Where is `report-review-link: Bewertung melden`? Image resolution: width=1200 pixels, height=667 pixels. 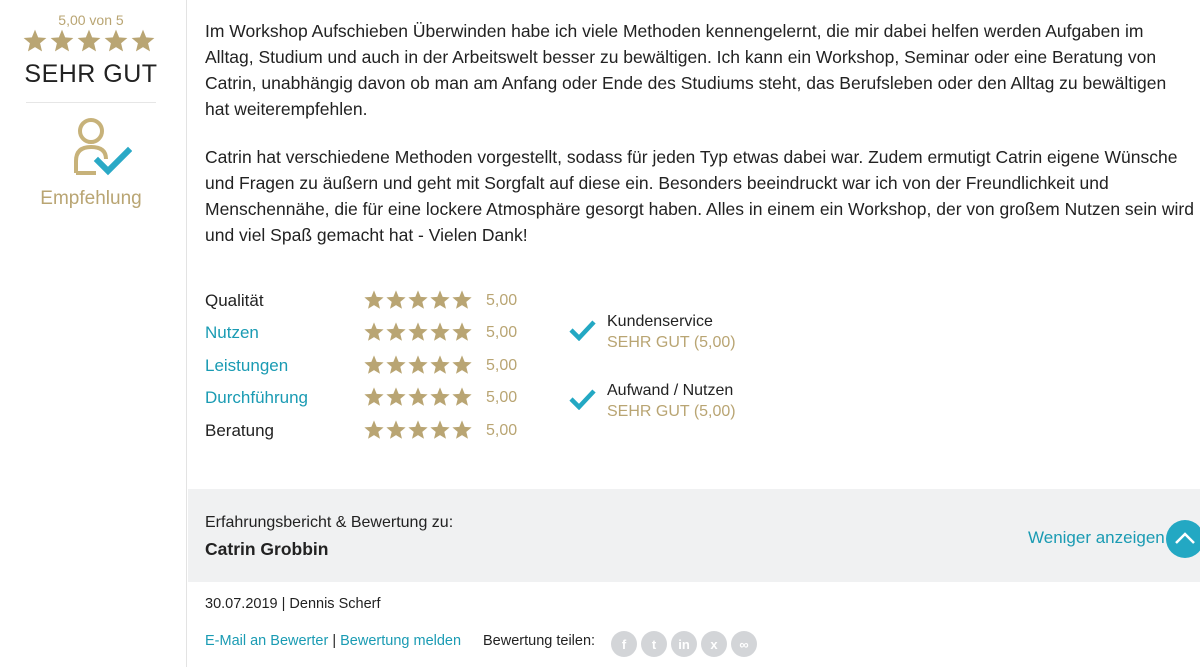
report-review-link: Bewertung melden is located at coordinates (400, 641).